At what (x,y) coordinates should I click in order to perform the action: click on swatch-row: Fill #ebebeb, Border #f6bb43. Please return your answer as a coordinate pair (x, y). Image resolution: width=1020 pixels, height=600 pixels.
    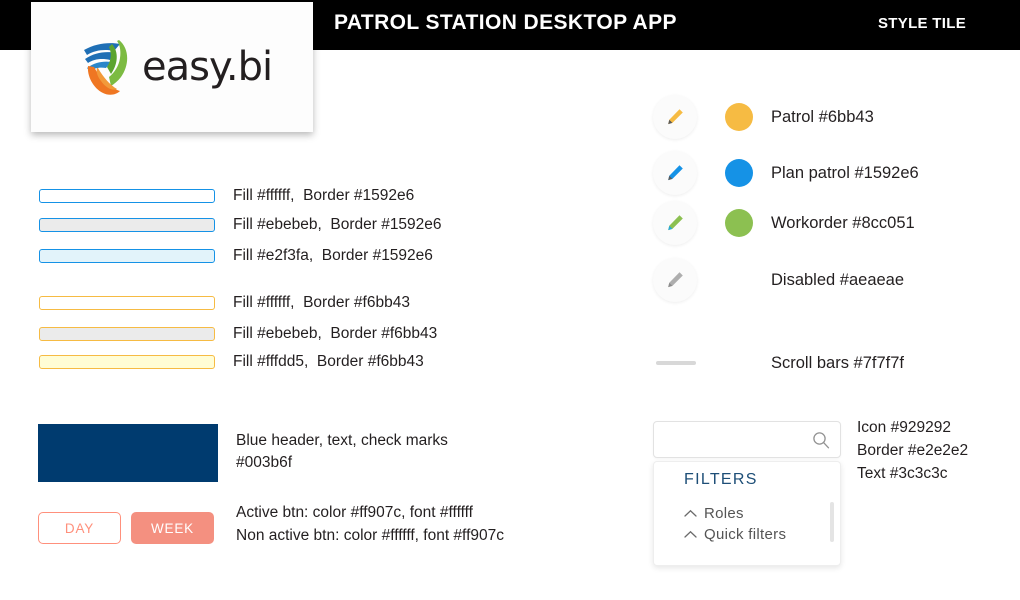
    Looking at the image, I should click on (238, 334).